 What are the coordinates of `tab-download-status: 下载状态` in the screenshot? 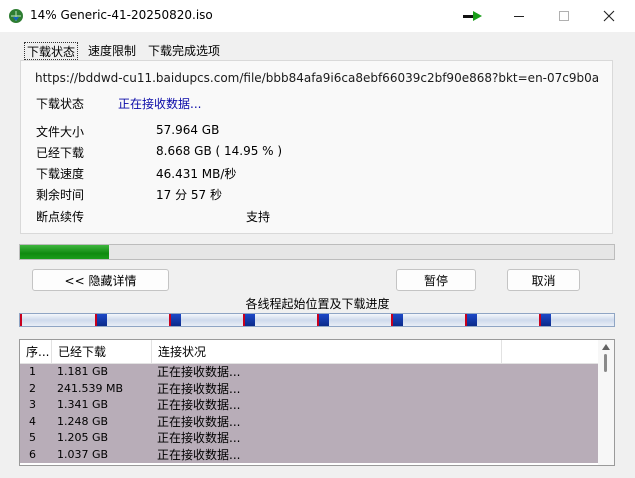 It's located at (51, 51).